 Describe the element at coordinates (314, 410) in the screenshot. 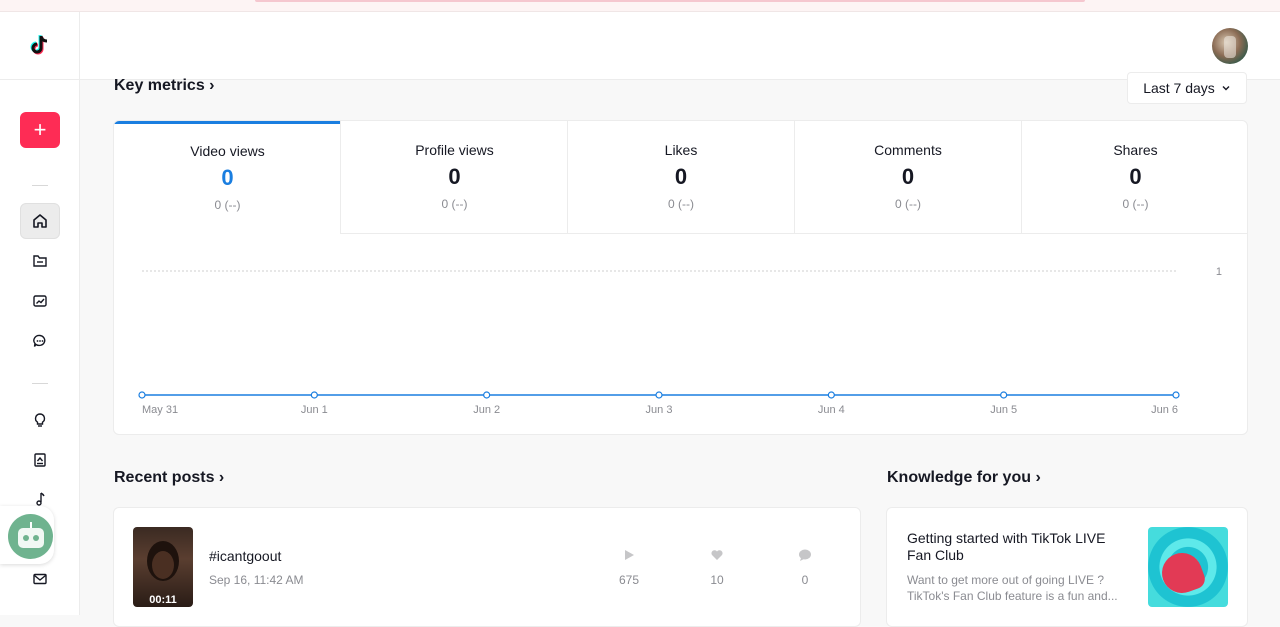

I see `x-tick-label: Jun 1` at that location.